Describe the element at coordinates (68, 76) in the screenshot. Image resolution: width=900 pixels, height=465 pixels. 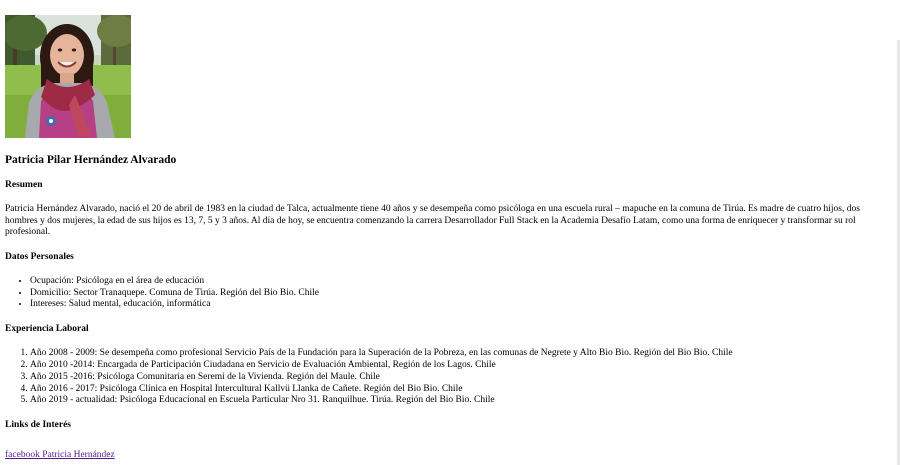
I see `profile-photo` at that location.